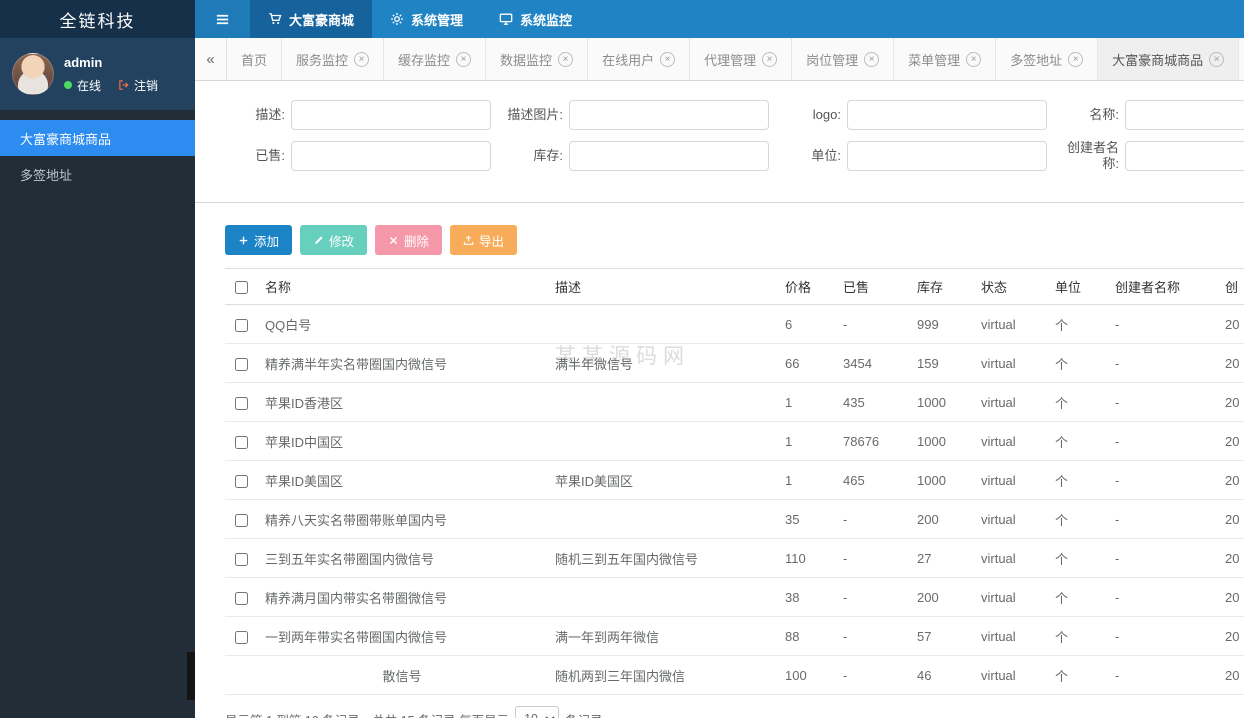  I want to click on table-row: QQ白号 6-999 virtual 个 -20, so click(734, 324).